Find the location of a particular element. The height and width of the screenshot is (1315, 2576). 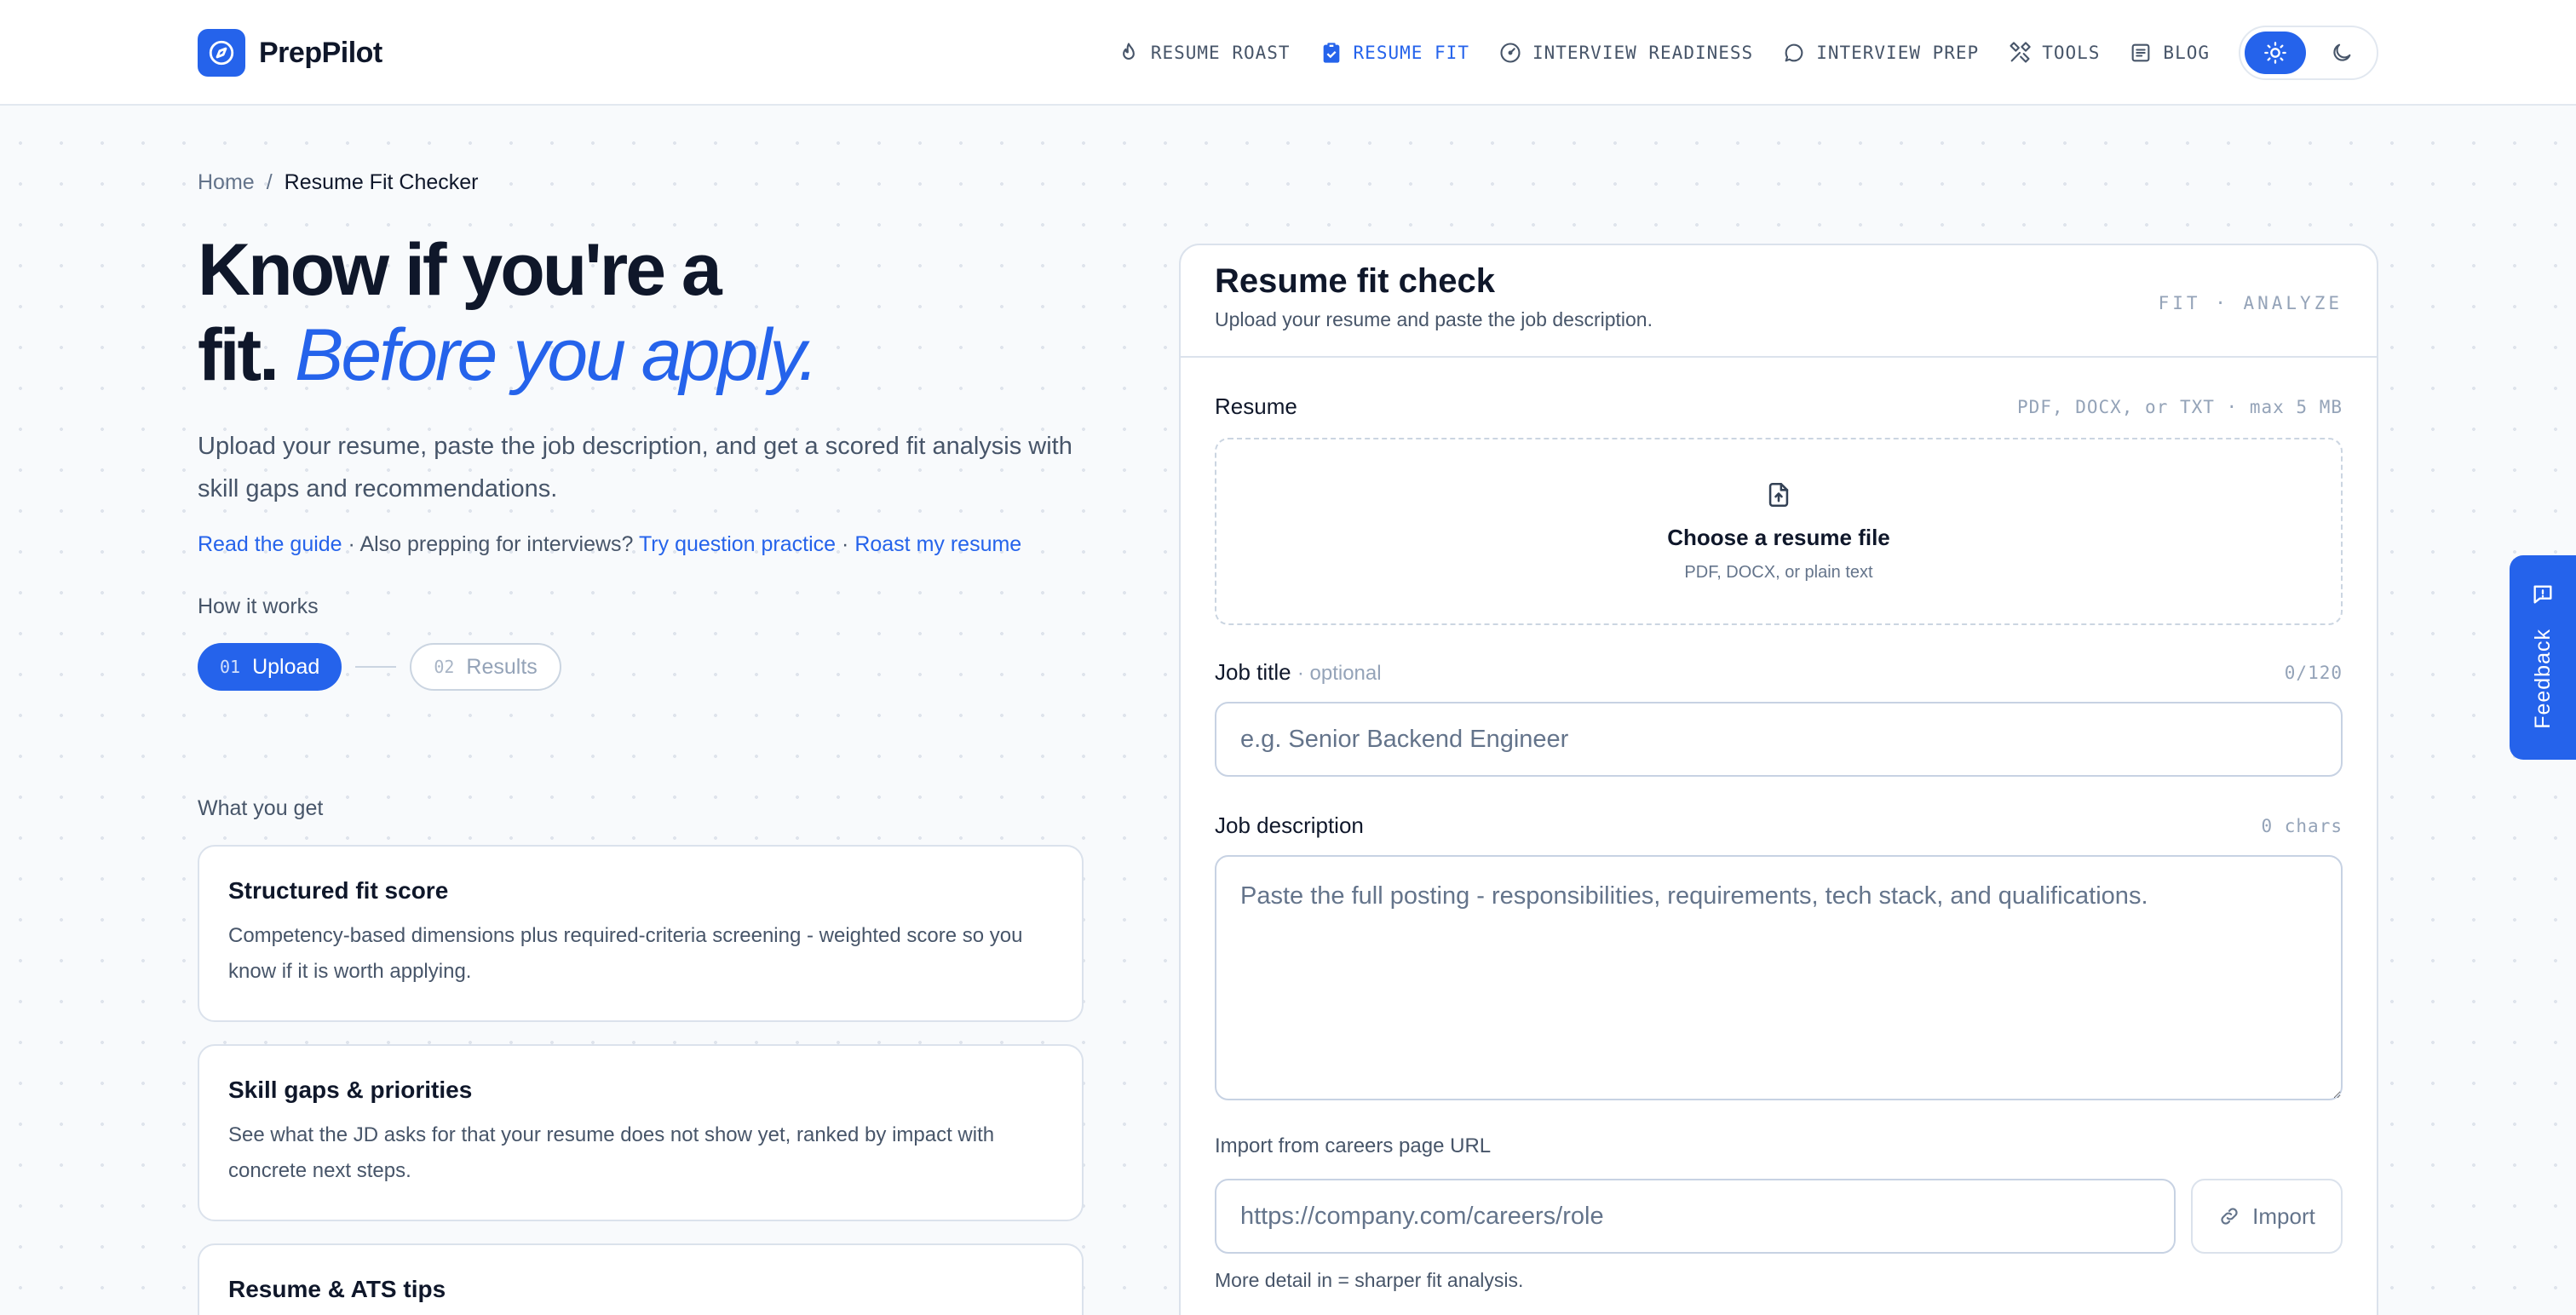

brand-logo: PrepPilot is located at coordinates (290, 53).